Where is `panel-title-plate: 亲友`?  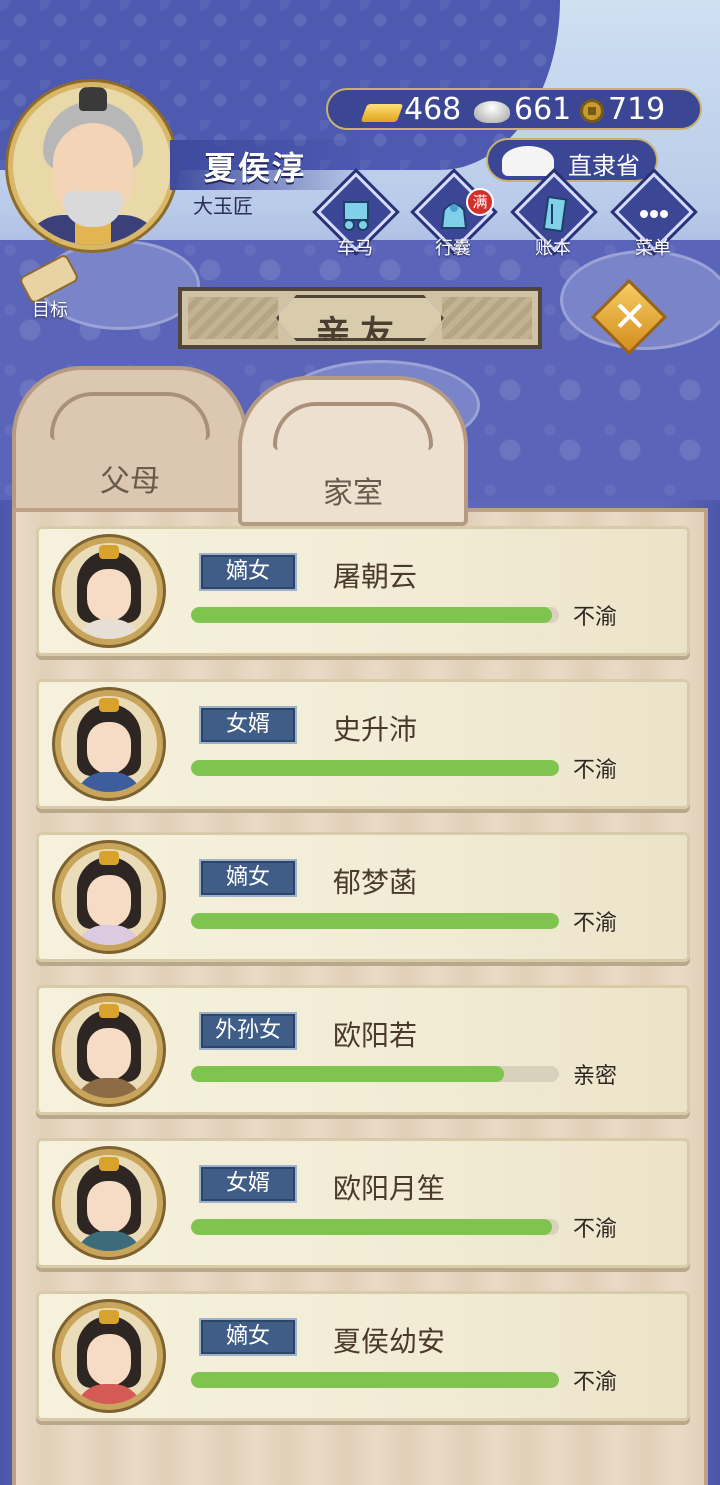
panel-title-plate: 亲友 is located at coordinates (360, 318).